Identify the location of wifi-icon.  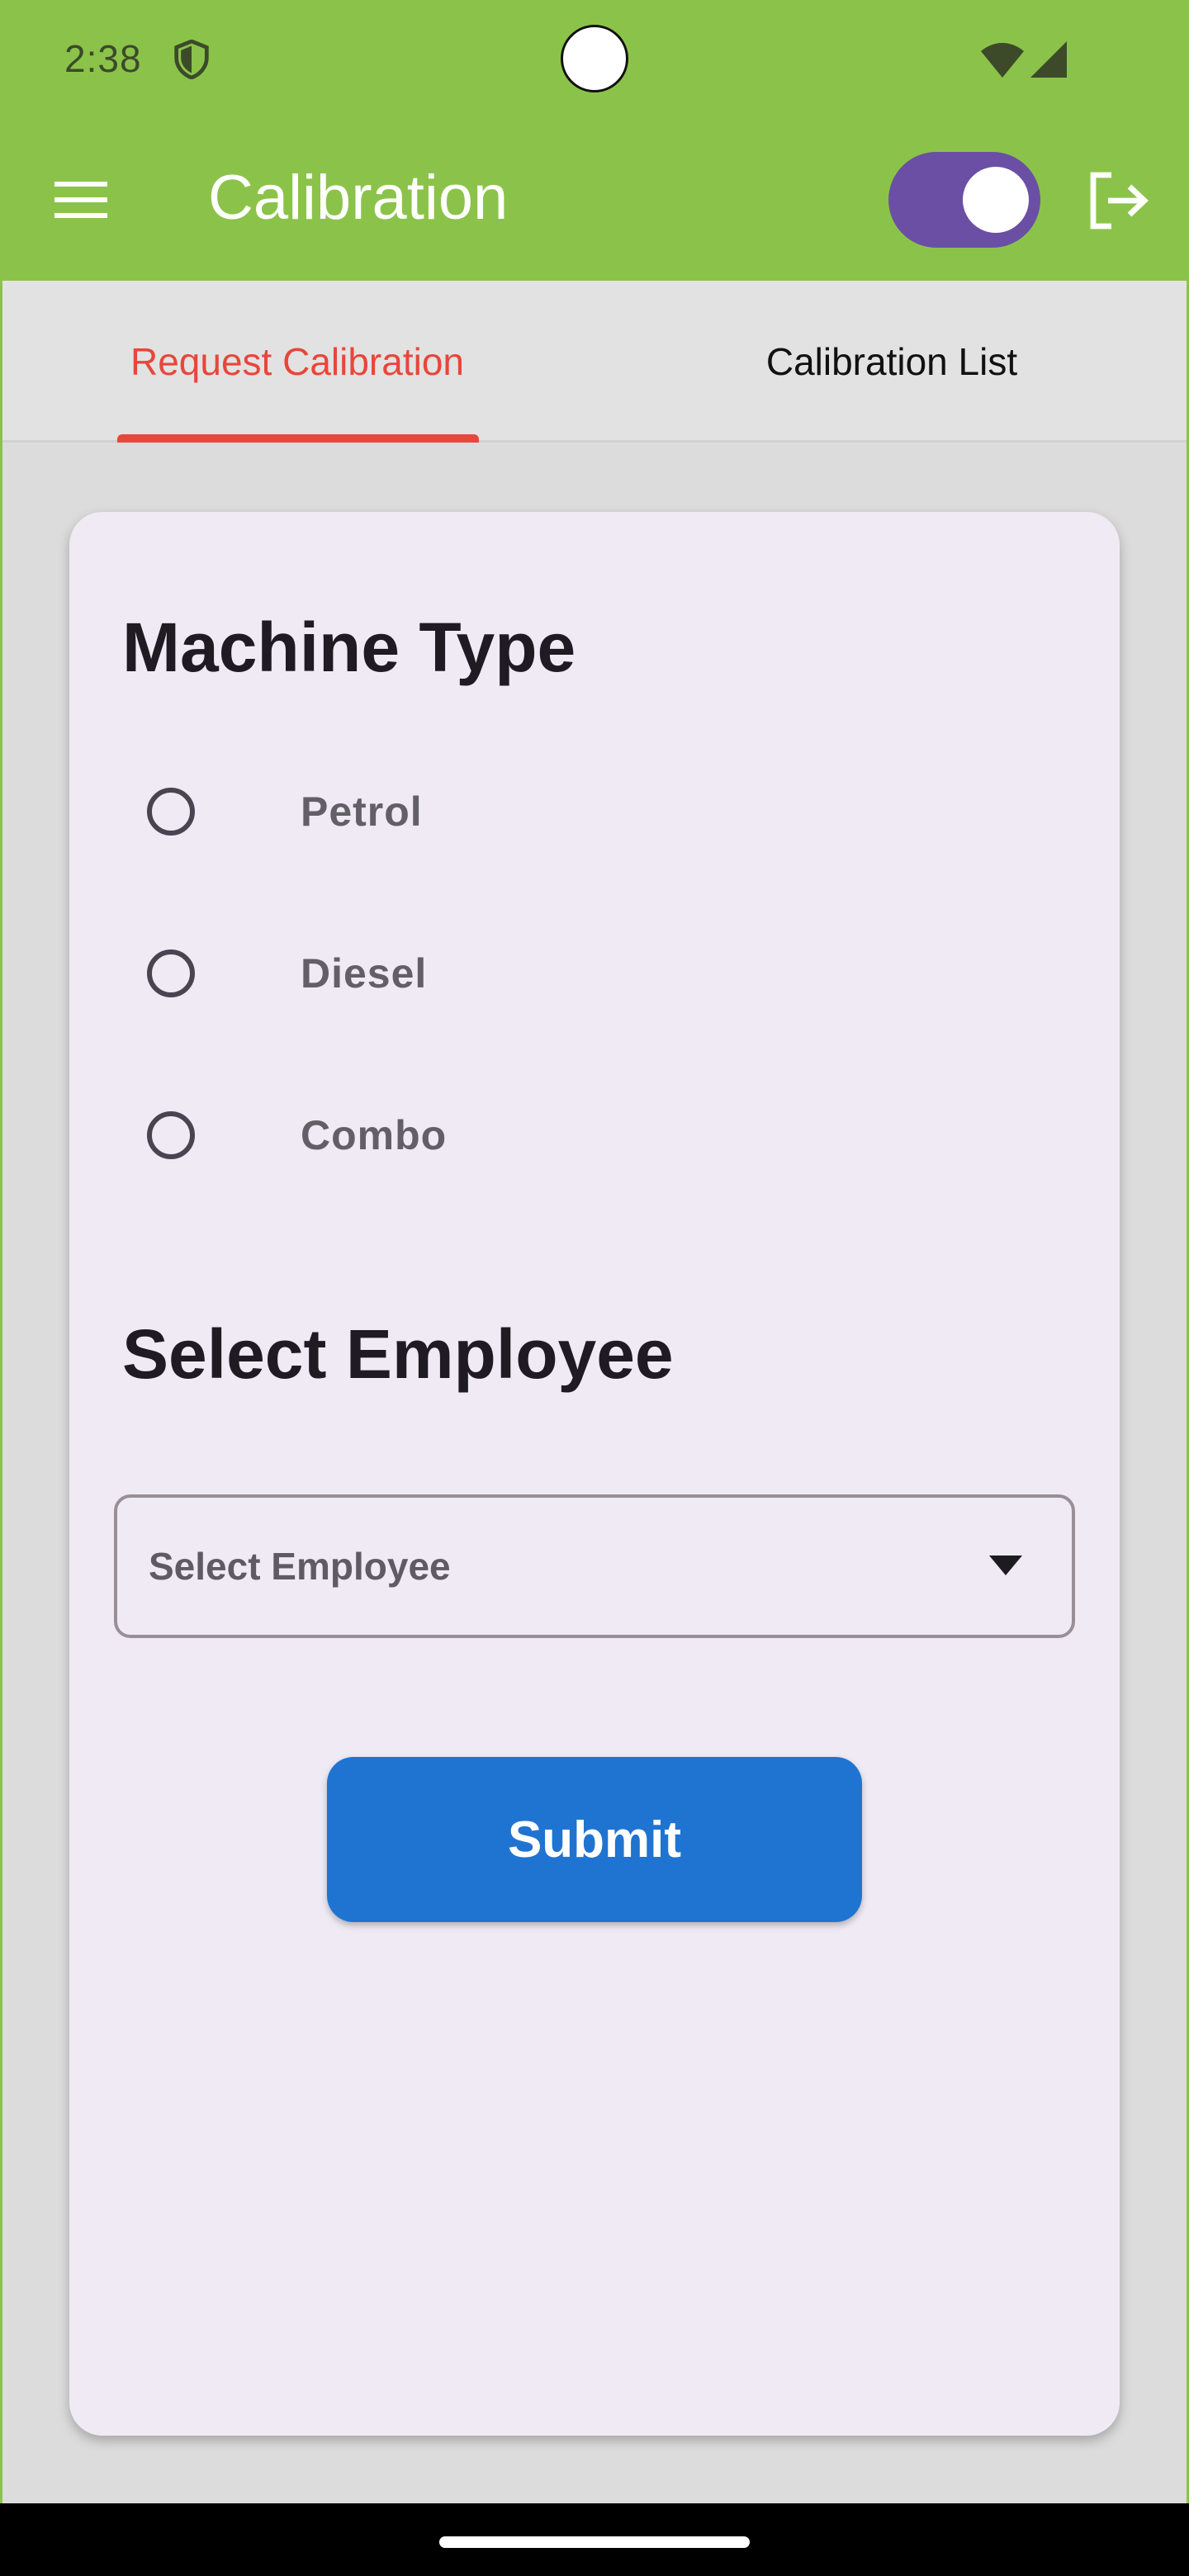
(1002, 60).